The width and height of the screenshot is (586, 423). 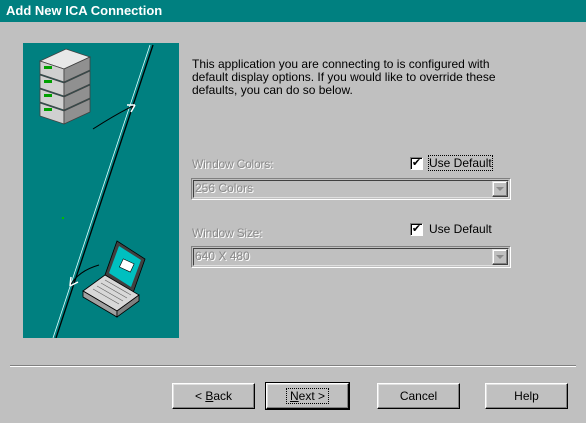 I want to click on laptop-icon, so click(x=114, y=279).